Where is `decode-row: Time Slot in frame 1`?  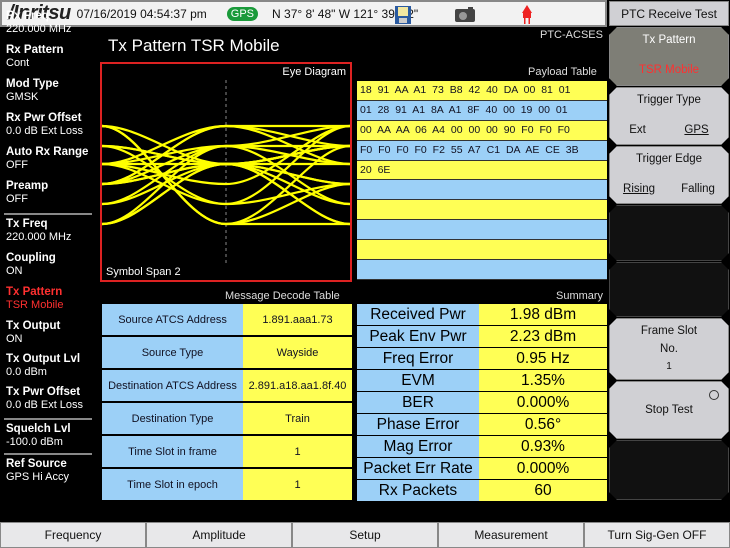
decode-row: Time Slot in frame 1 is located at coordinates (227, 452).